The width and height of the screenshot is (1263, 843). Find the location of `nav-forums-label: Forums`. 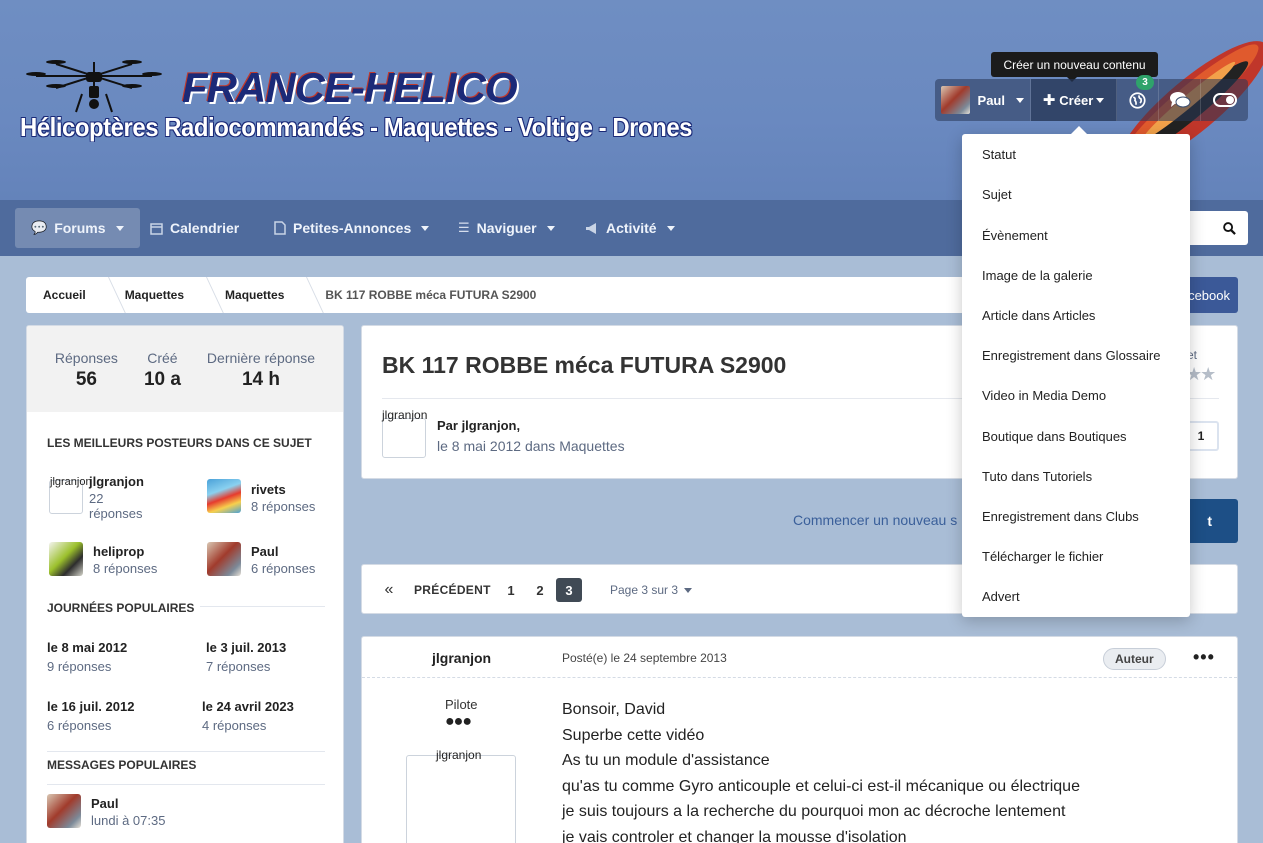

nav-forums-label: Forums is located at coordinates (80, 228).